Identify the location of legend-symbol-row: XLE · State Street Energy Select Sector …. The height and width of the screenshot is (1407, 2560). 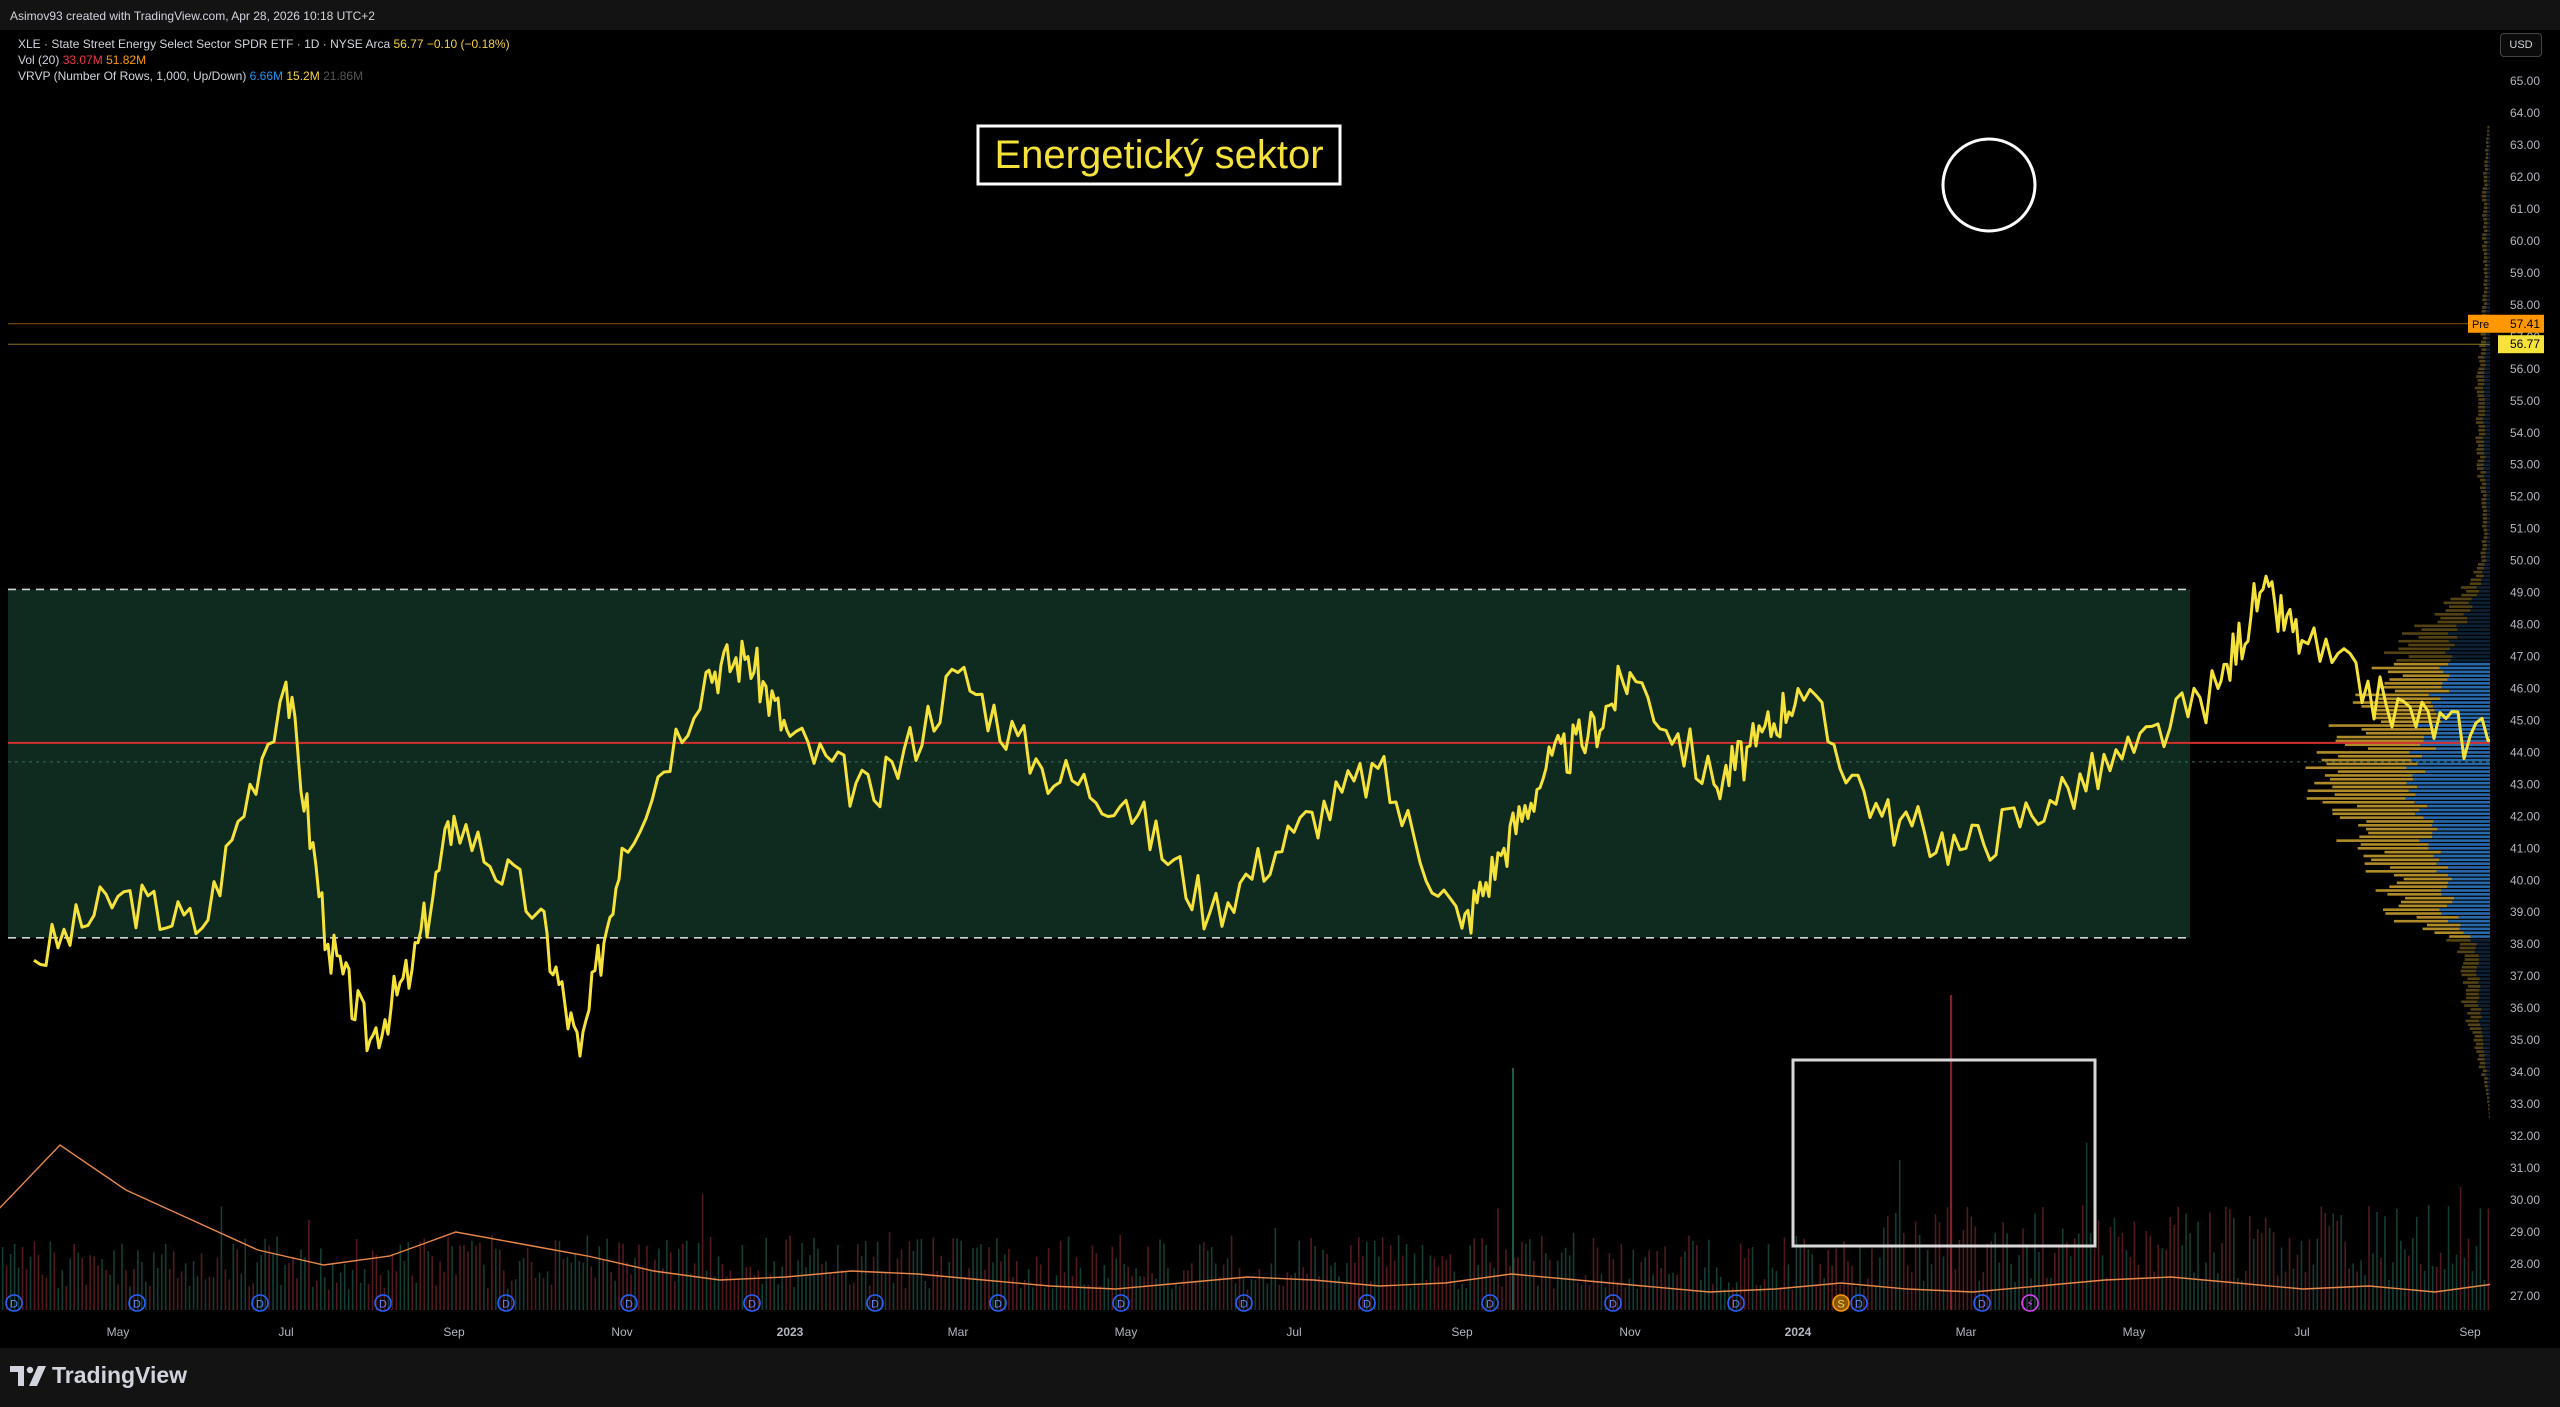
(264, 44).